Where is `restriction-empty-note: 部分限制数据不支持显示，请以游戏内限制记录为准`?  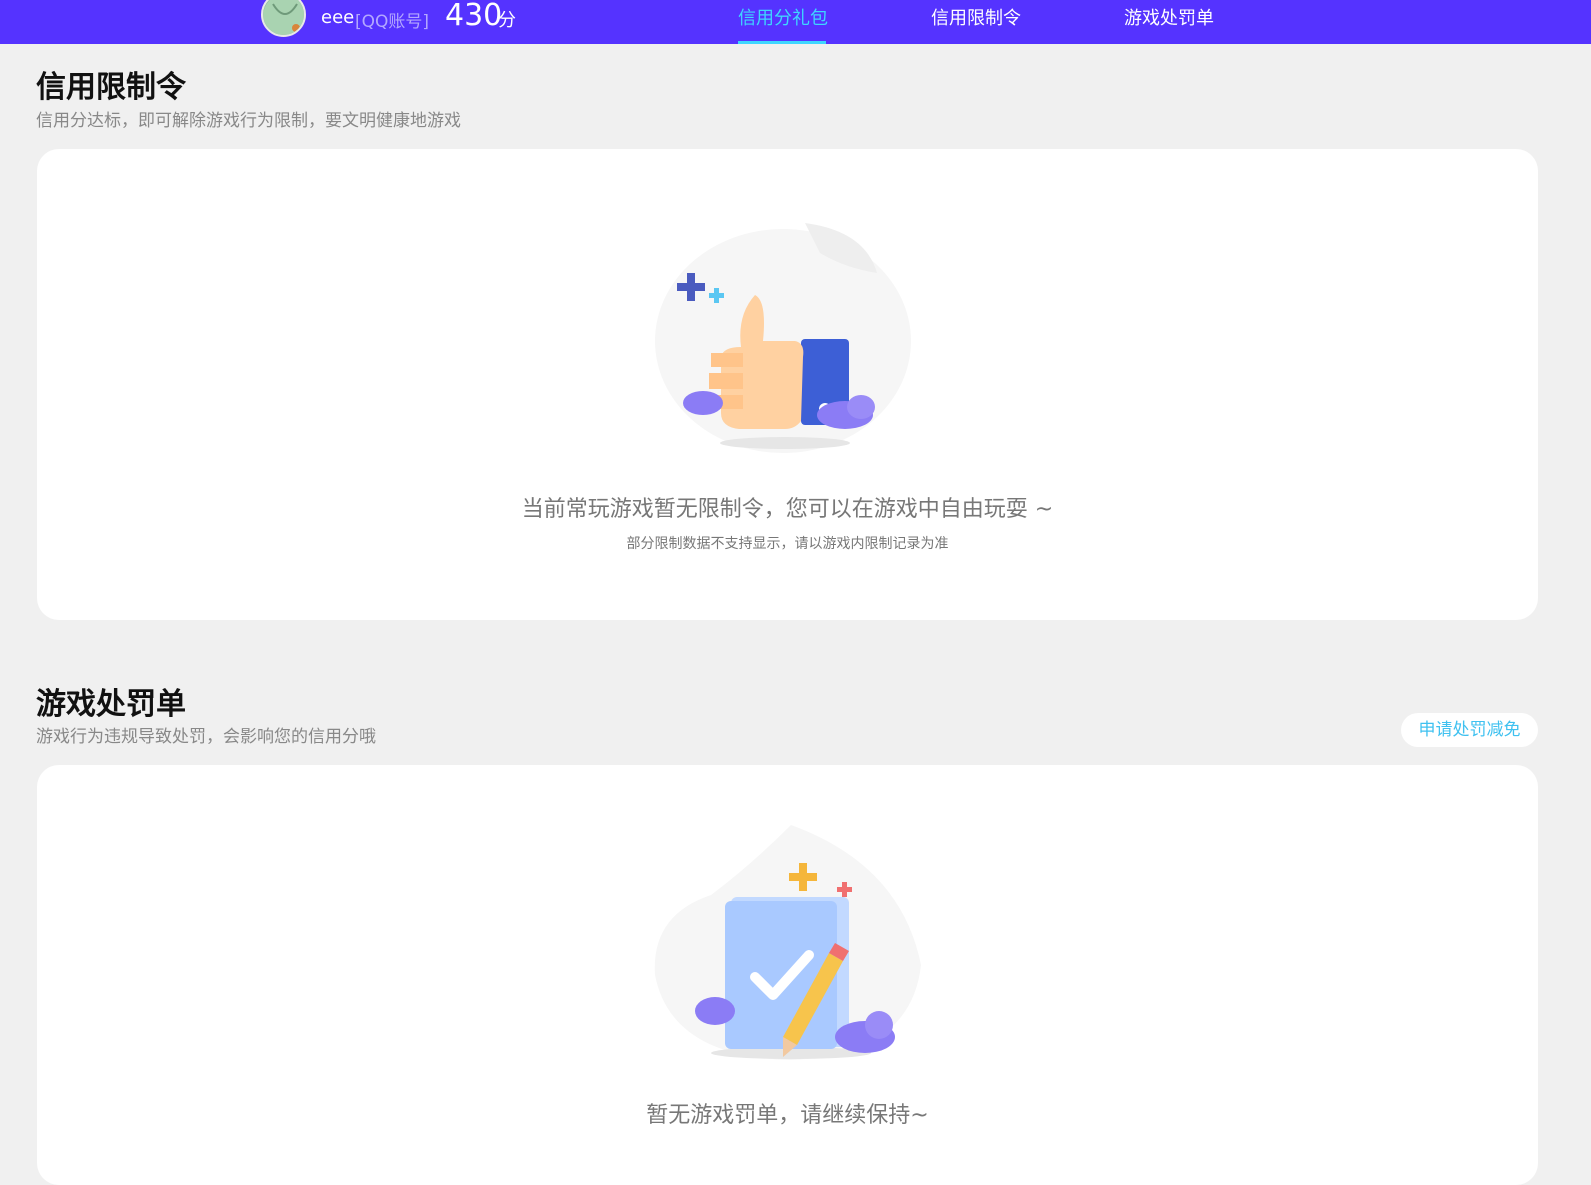 restriction-empty-note: 部分限制数据不支持显示，请以游戏内限制记录为准 is located at coordinates (787, 544).